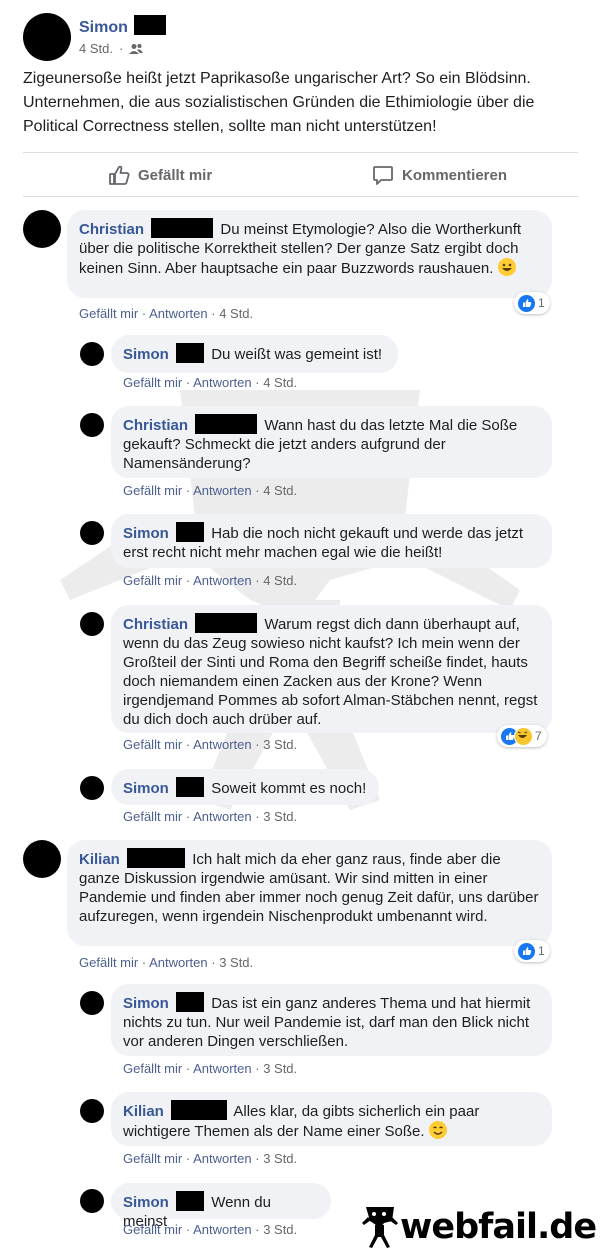 This screenshot has width=600, height=1257. I want to click on comment-text: Soweit kommt es noch!, so click(289, 788).